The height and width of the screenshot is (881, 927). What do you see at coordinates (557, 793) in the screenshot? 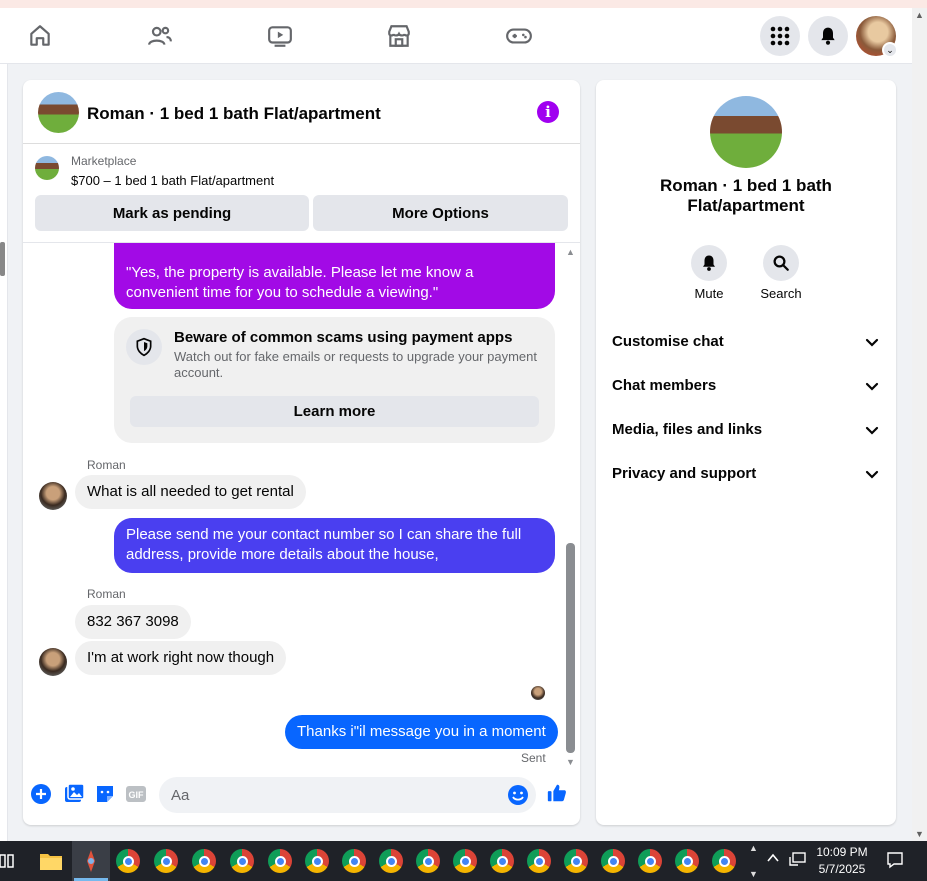
I see `thumbs-up-icon` at bounding box center [557, 793].